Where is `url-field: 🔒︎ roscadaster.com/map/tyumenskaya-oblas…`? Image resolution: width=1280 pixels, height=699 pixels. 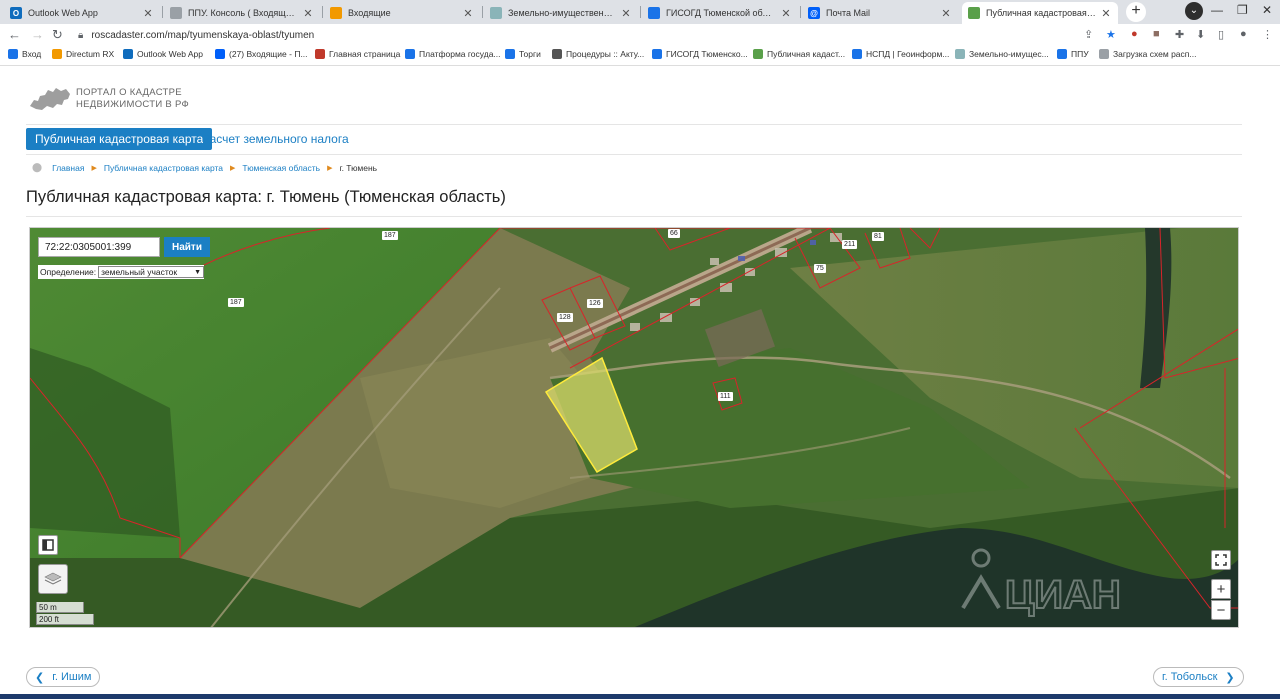
url-field: 🔒︎ roscadaster.com/map/tyumenskaya-oblas… is located at coordinates (573, 35).